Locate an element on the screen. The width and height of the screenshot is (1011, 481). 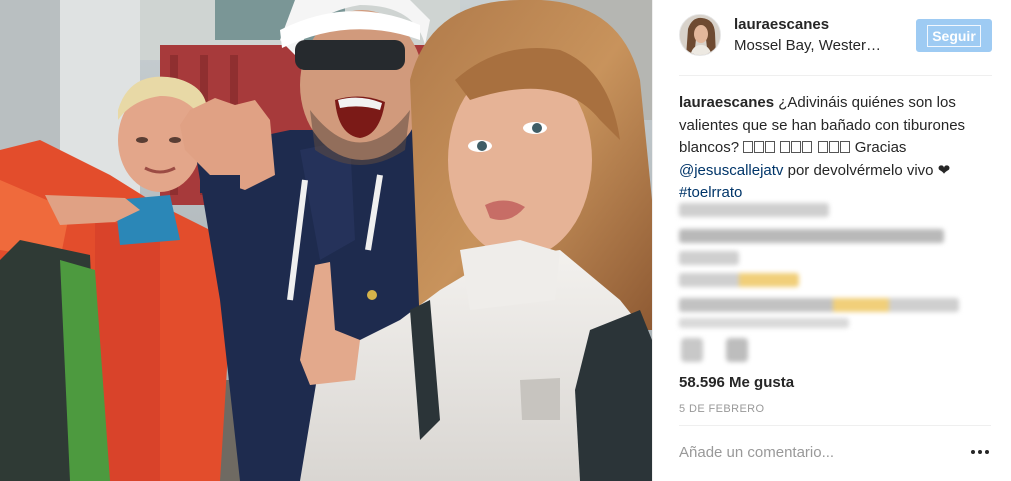
follow-button-label: Seguir is located at coordinates (954, 35).